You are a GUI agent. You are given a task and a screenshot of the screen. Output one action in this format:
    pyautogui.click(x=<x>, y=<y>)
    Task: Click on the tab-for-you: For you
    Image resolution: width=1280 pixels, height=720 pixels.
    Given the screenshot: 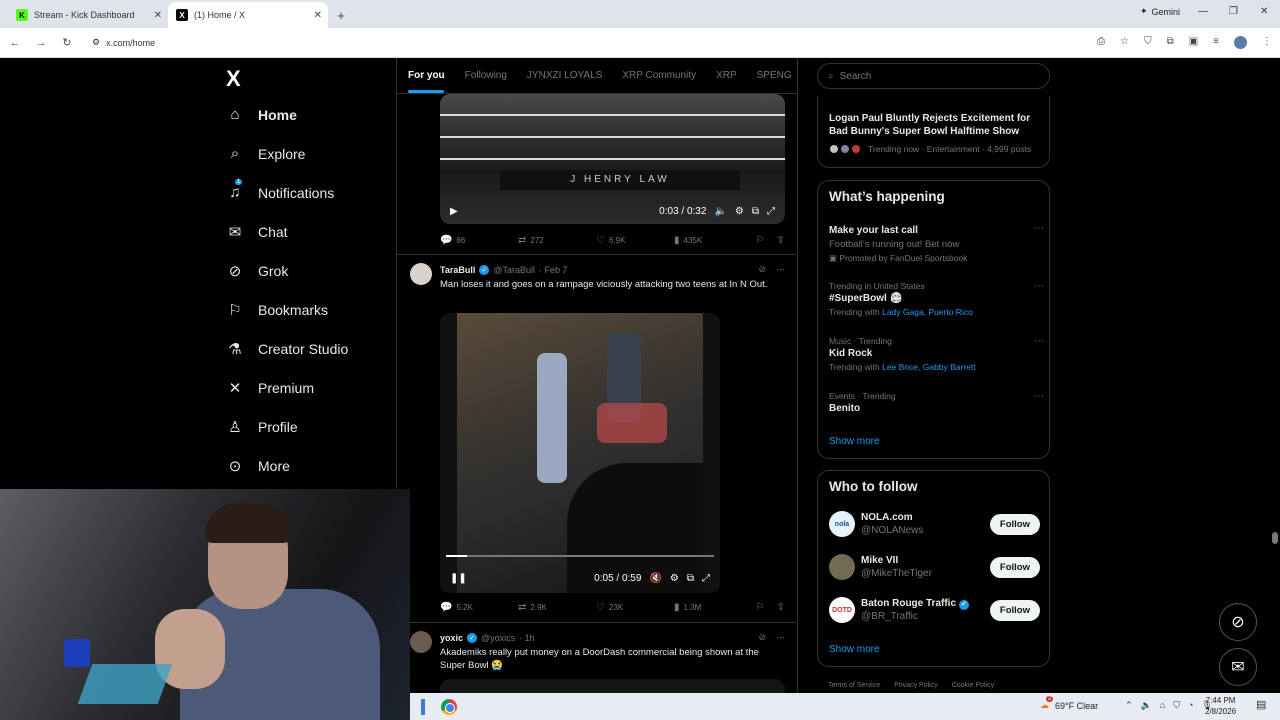 What is the action you would take?
    pyautogui.click(x=426, y=81)
    